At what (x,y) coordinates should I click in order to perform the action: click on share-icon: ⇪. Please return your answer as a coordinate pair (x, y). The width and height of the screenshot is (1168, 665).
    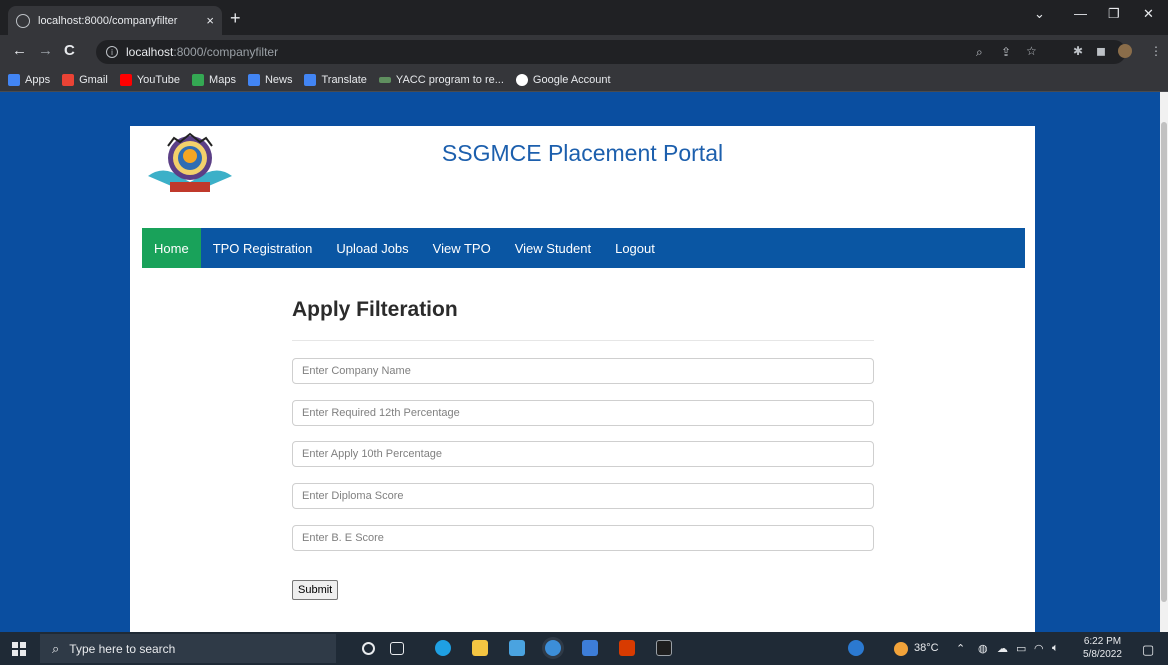
    Looking at the image, I should click on (1006, 52).